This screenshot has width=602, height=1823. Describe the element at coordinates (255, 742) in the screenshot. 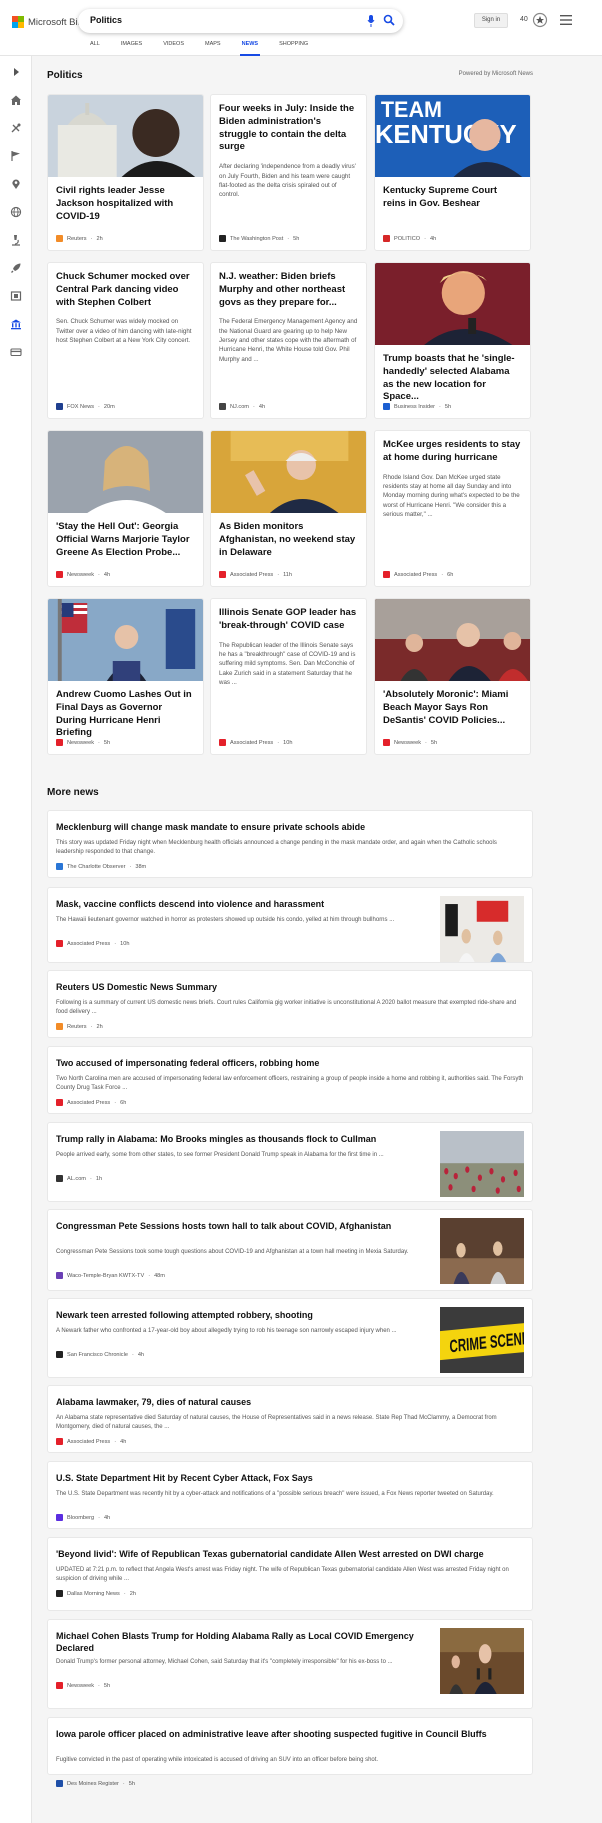

I see `news-card-source: Associated Press · 10h` at that location.